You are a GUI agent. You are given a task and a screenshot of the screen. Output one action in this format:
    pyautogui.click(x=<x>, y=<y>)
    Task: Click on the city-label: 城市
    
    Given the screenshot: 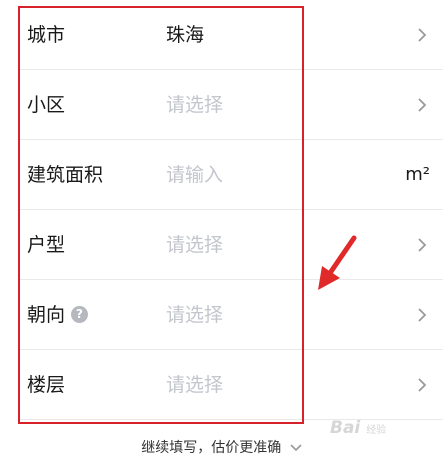 What is the action you would take?
    pyautogui.click(x=46, y=35)
    